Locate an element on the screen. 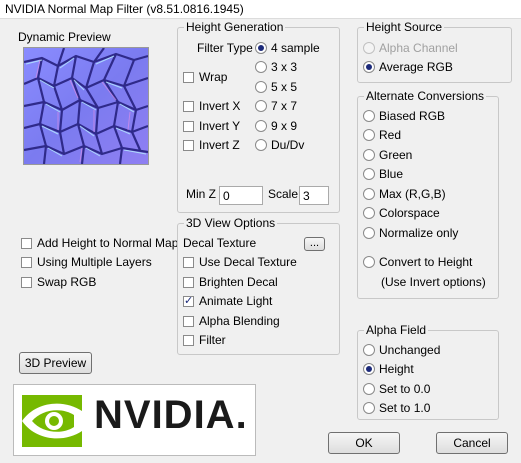  invert-x-label: Invert X is located at coordinates (220, 106).